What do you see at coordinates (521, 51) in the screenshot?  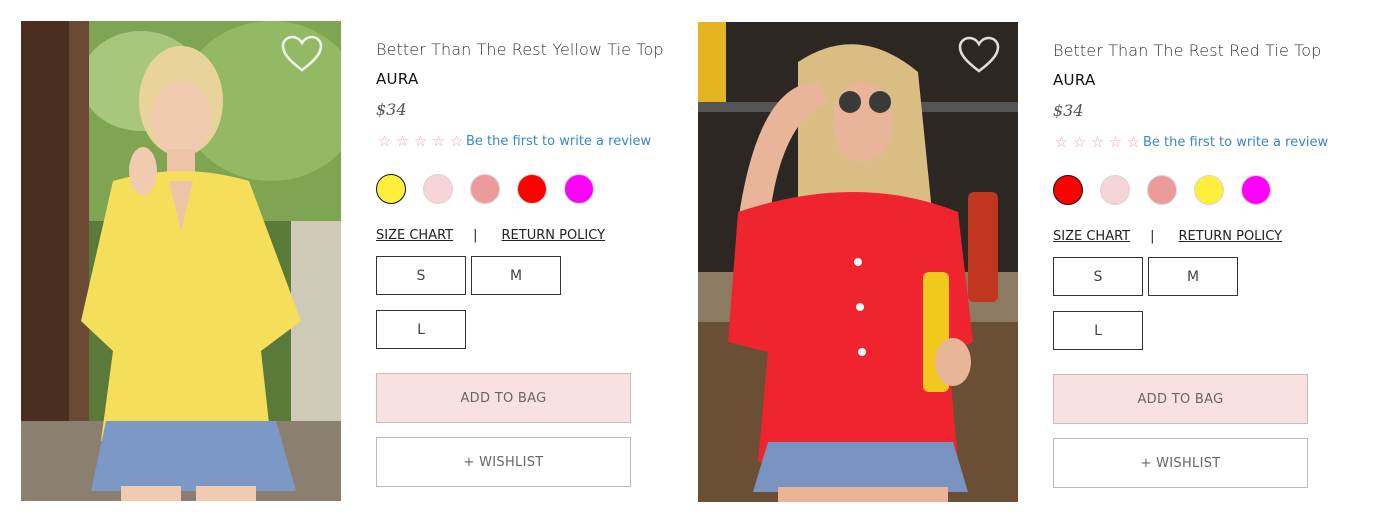 I see `product-title: Better Than The Rest Yellow Tie Top` at bounding box center [521, 51].